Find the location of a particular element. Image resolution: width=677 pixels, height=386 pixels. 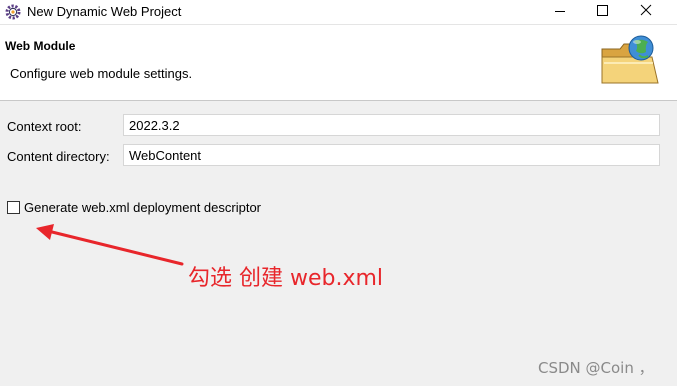

minimize-icon is located at coordinates (560, 11).